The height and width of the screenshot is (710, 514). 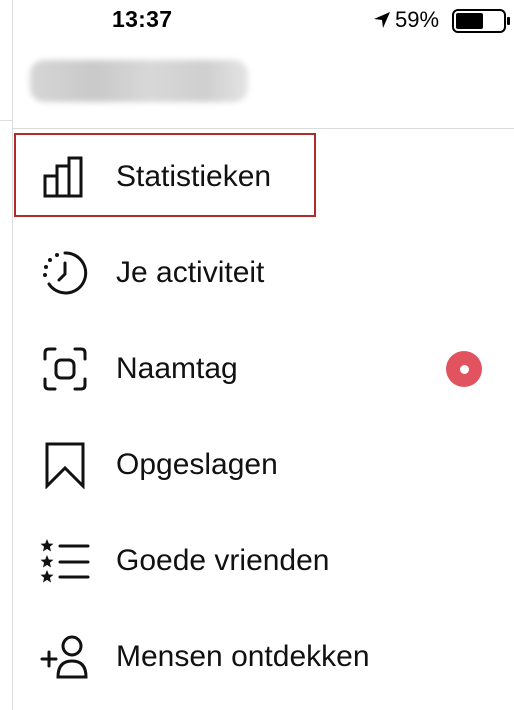 What do you see at coordinates (65, 657) in the screenshot?
I see `add-person-icon` at bounding box center [65, 657].